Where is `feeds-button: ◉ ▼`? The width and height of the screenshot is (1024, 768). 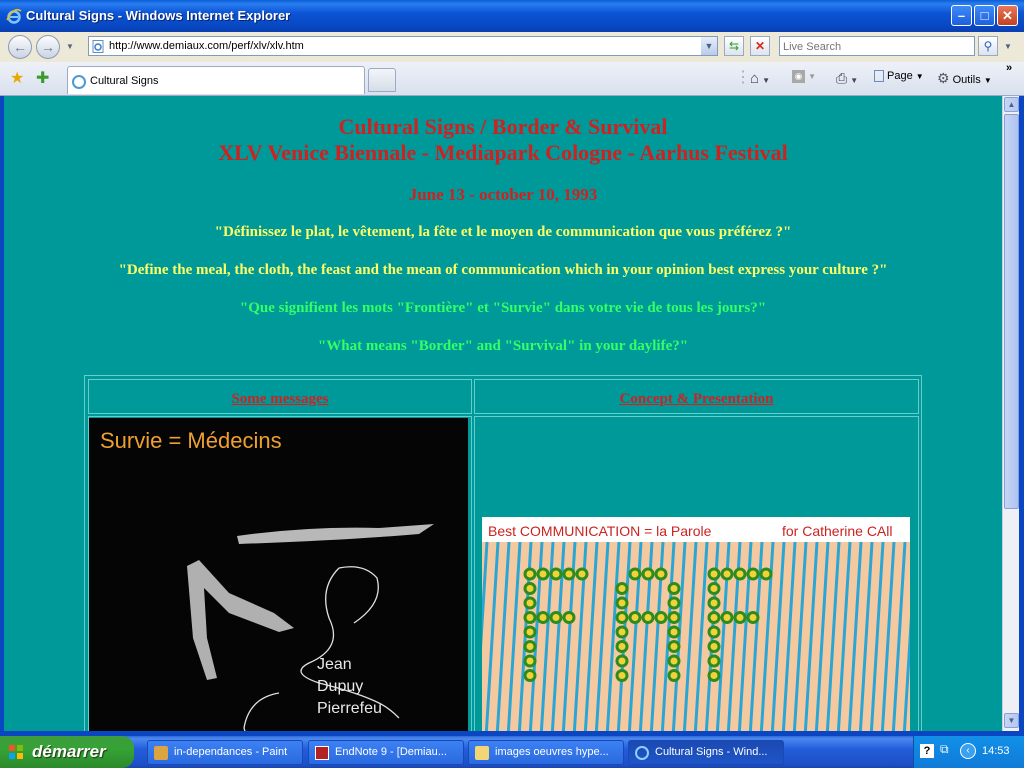 feeds-button: ◉ ▼ is located at coordinates (804, 76).